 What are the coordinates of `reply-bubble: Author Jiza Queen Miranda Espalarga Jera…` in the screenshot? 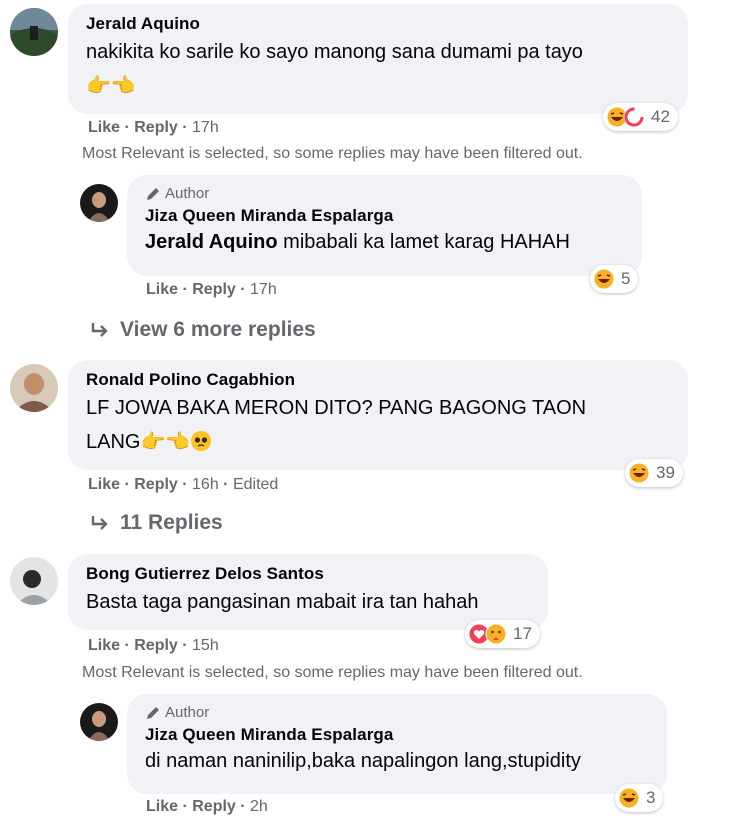 It's located at (384, 225).